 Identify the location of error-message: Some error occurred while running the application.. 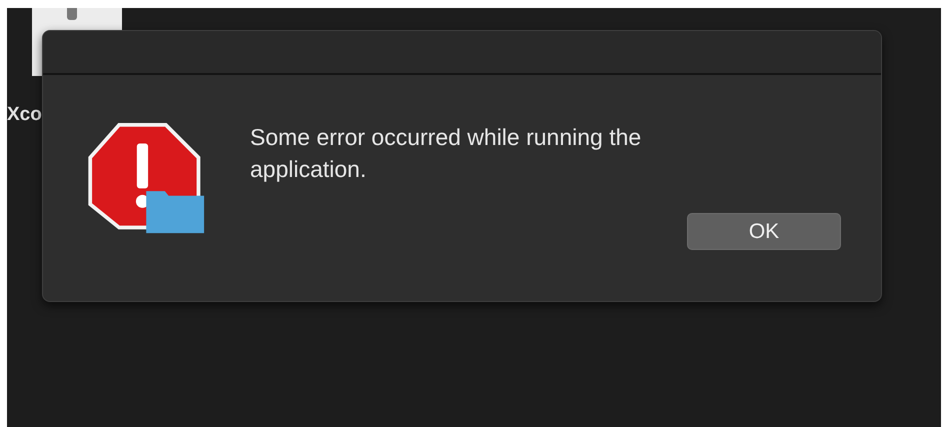
(446, 153).